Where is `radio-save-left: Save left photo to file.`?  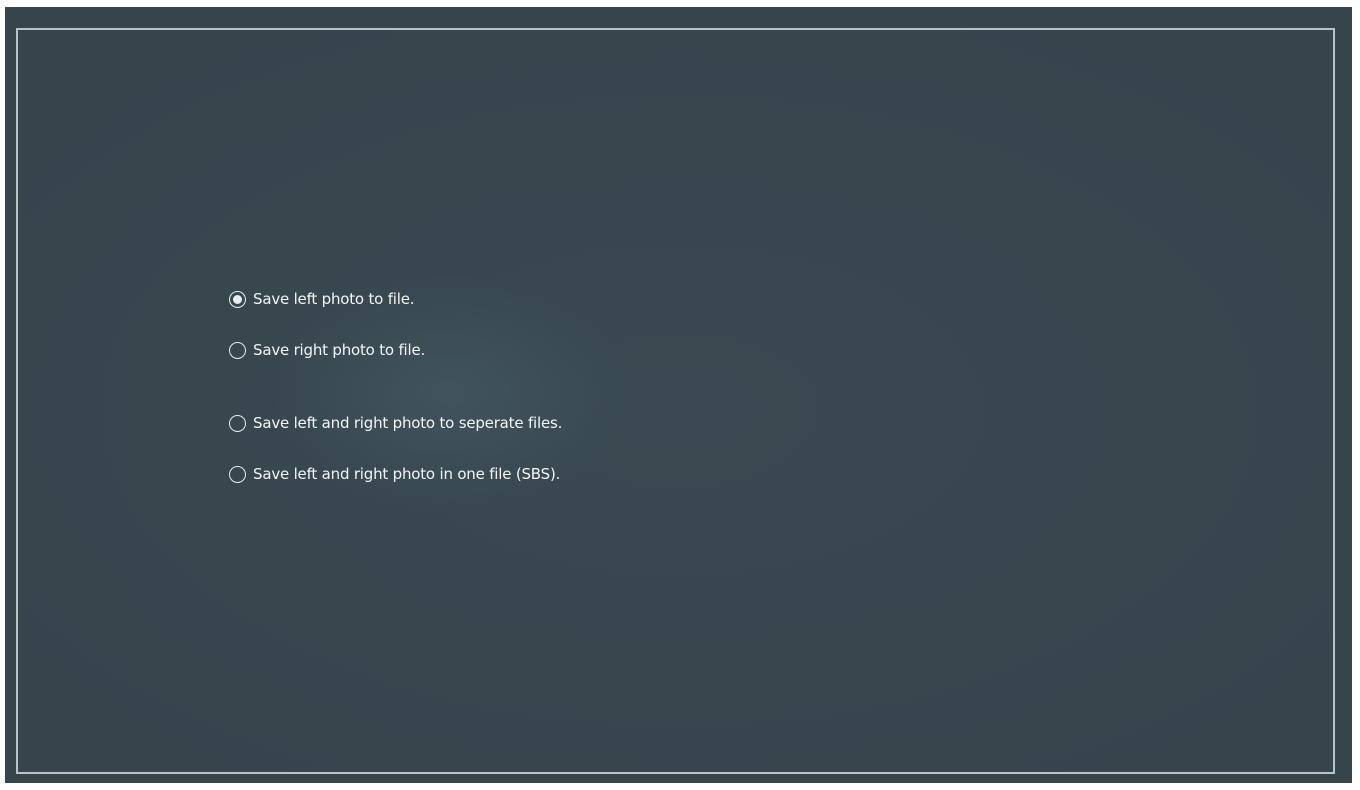 radio-save-left: Save left photo to file. is located at coordinates (322, 299).